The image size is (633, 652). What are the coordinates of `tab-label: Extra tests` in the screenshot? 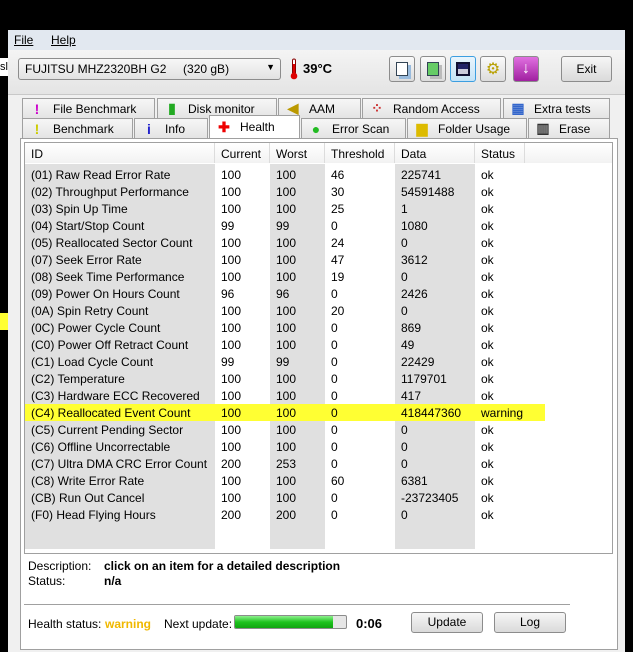 It's located at (562, 108).